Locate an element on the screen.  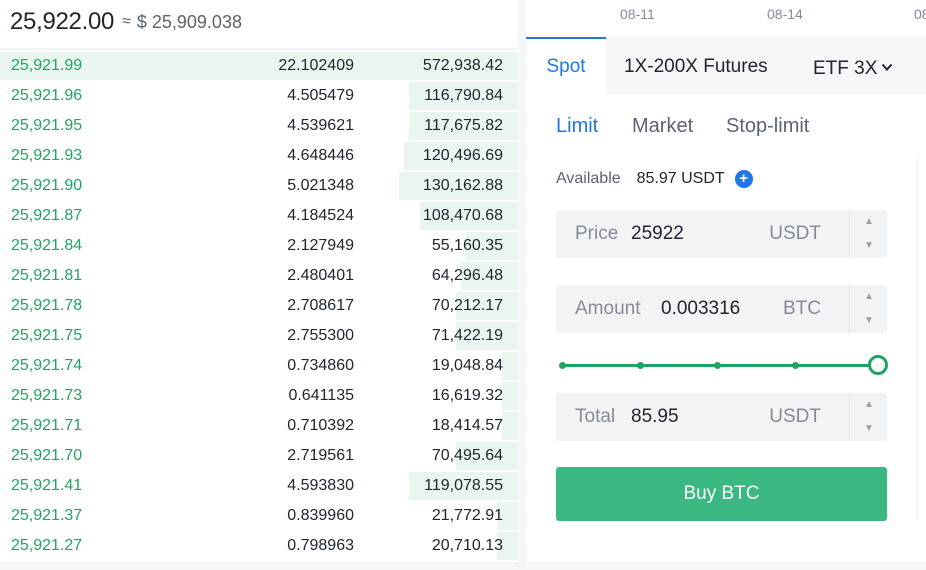
row-price: 25,921.78 is located at coordinates (47, 305).